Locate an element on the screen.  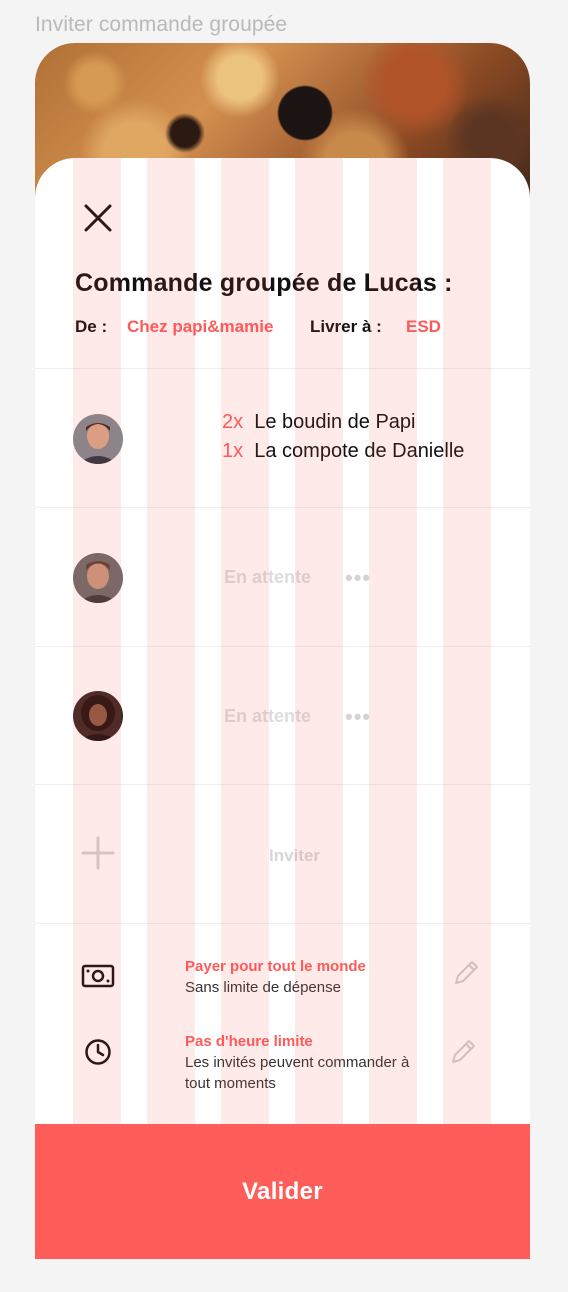
deliver-label: Livrer à : is located at coordinates (346, 326).